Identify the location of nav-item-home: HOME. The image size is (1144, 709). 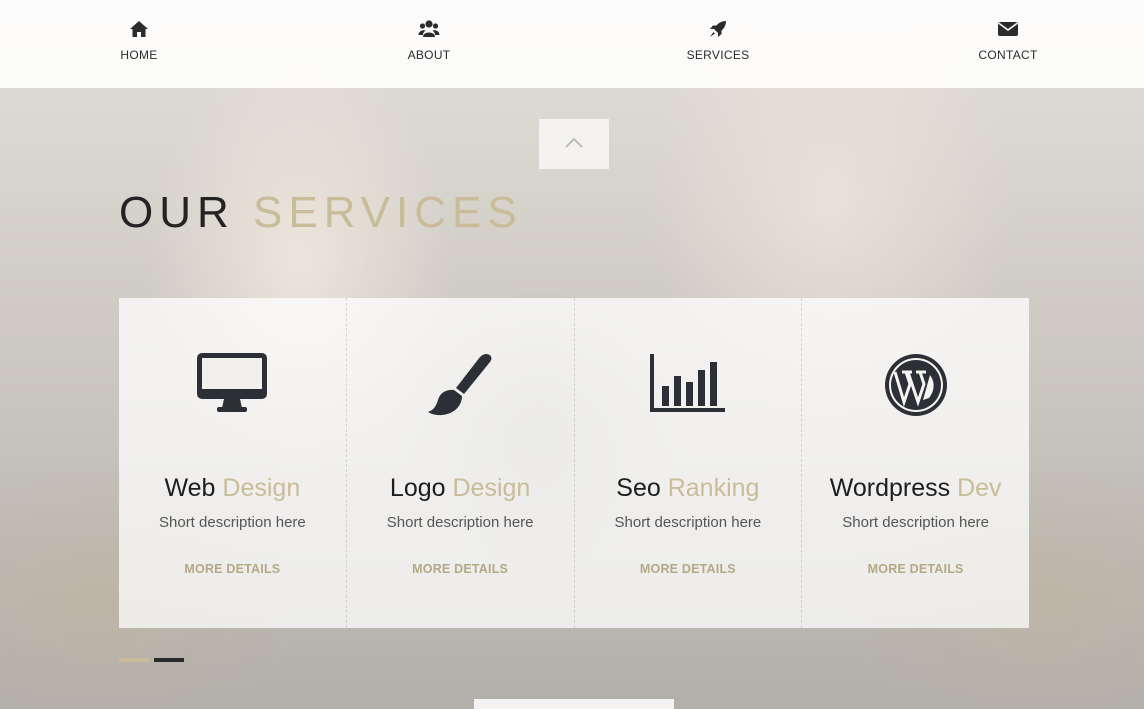
(139, 40).